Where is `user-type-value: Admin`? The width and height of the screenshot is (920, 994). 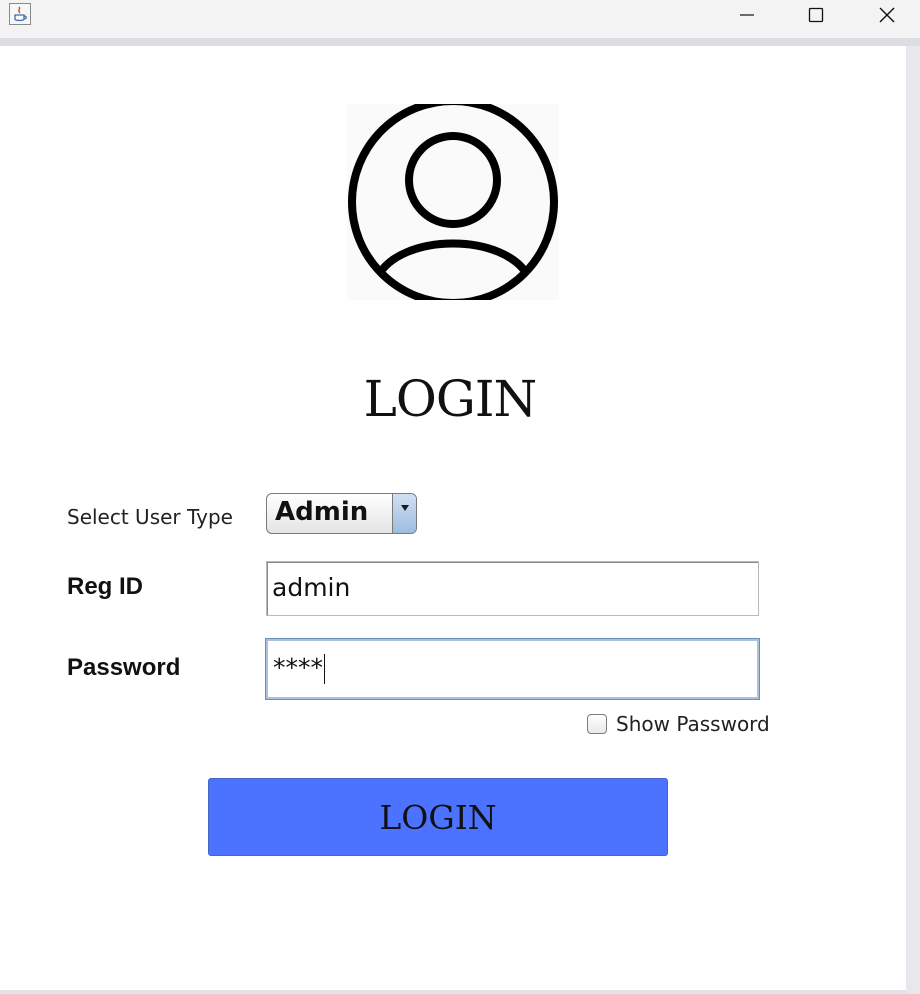 user-type-value: Admin is located at coordinates (322, 512).